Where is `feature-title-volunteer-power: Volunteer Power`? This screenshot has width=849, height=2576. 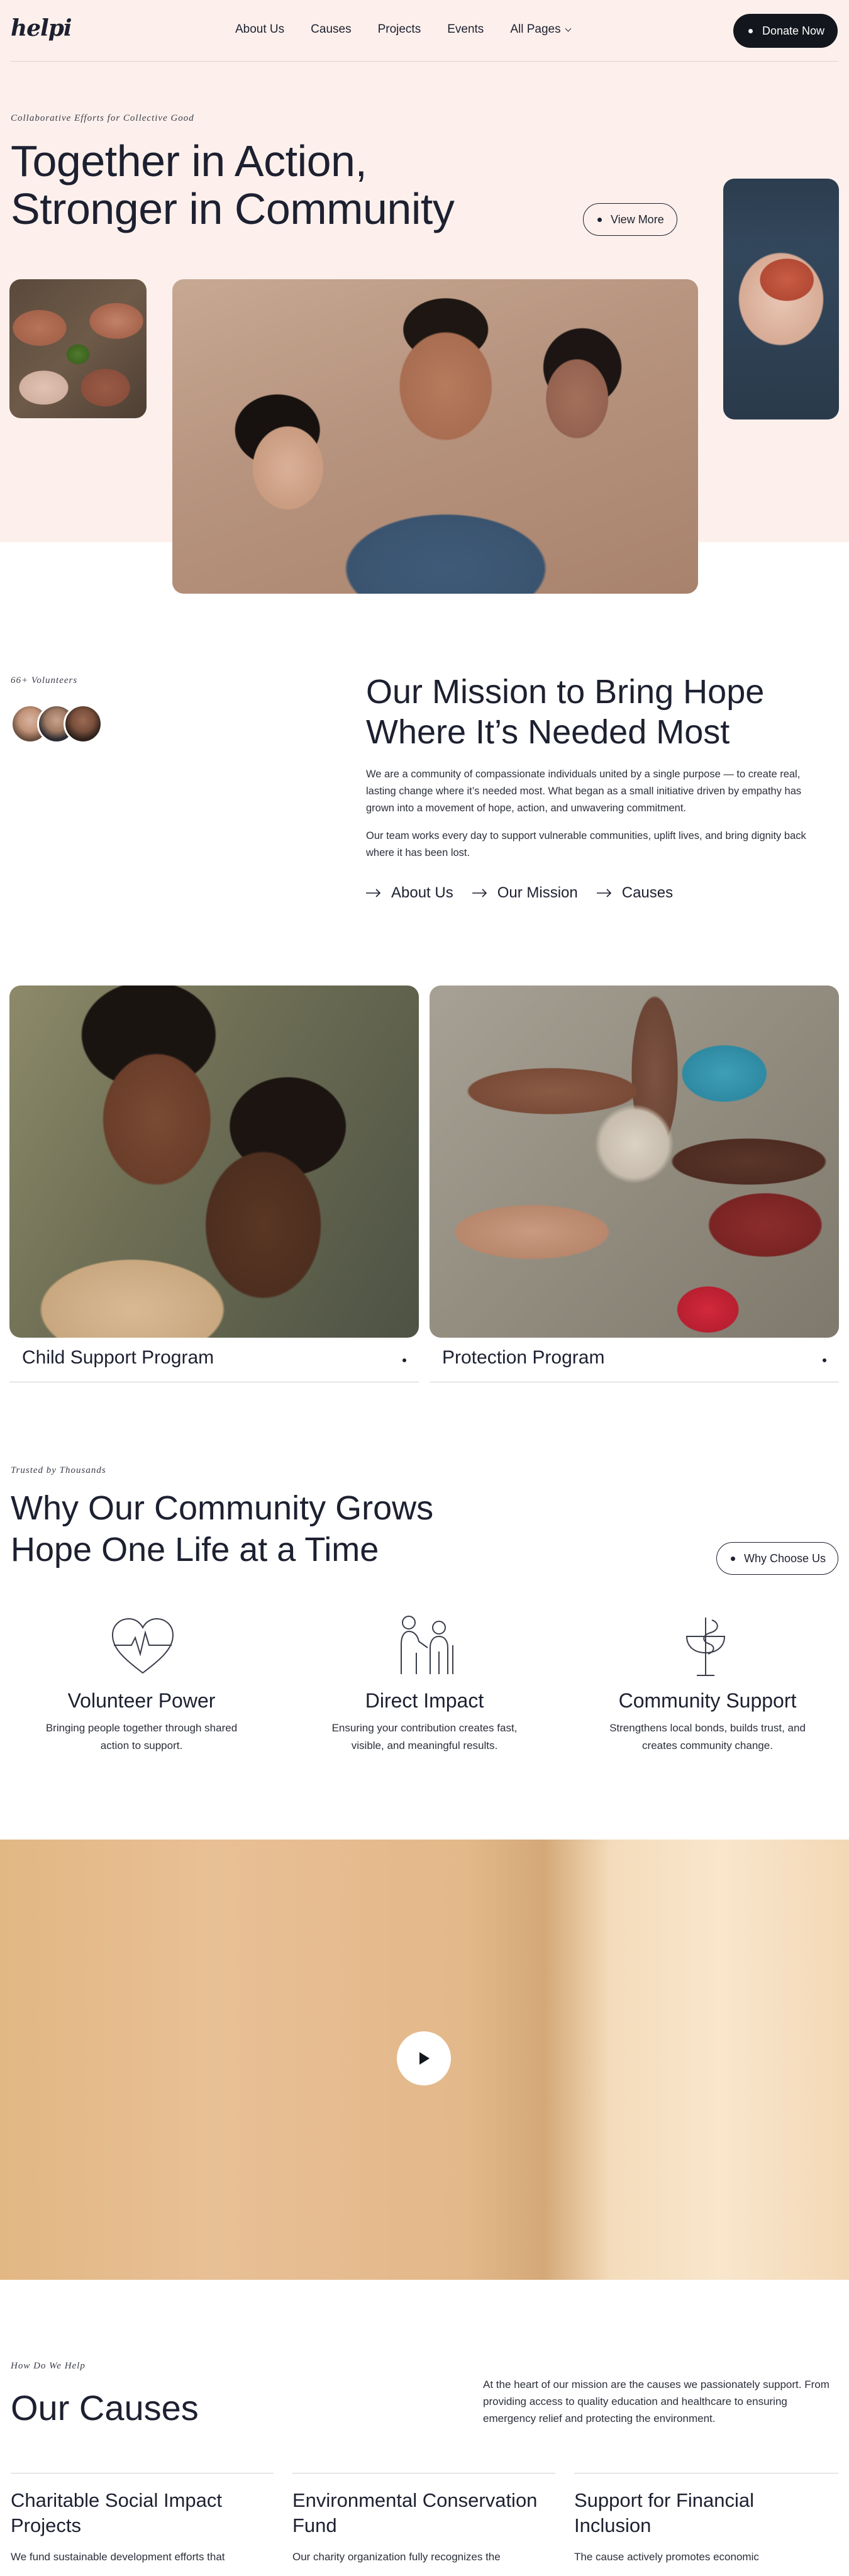 feature-title-volunteer-power: Volunteer Power is located at coordinates (141, 1700).